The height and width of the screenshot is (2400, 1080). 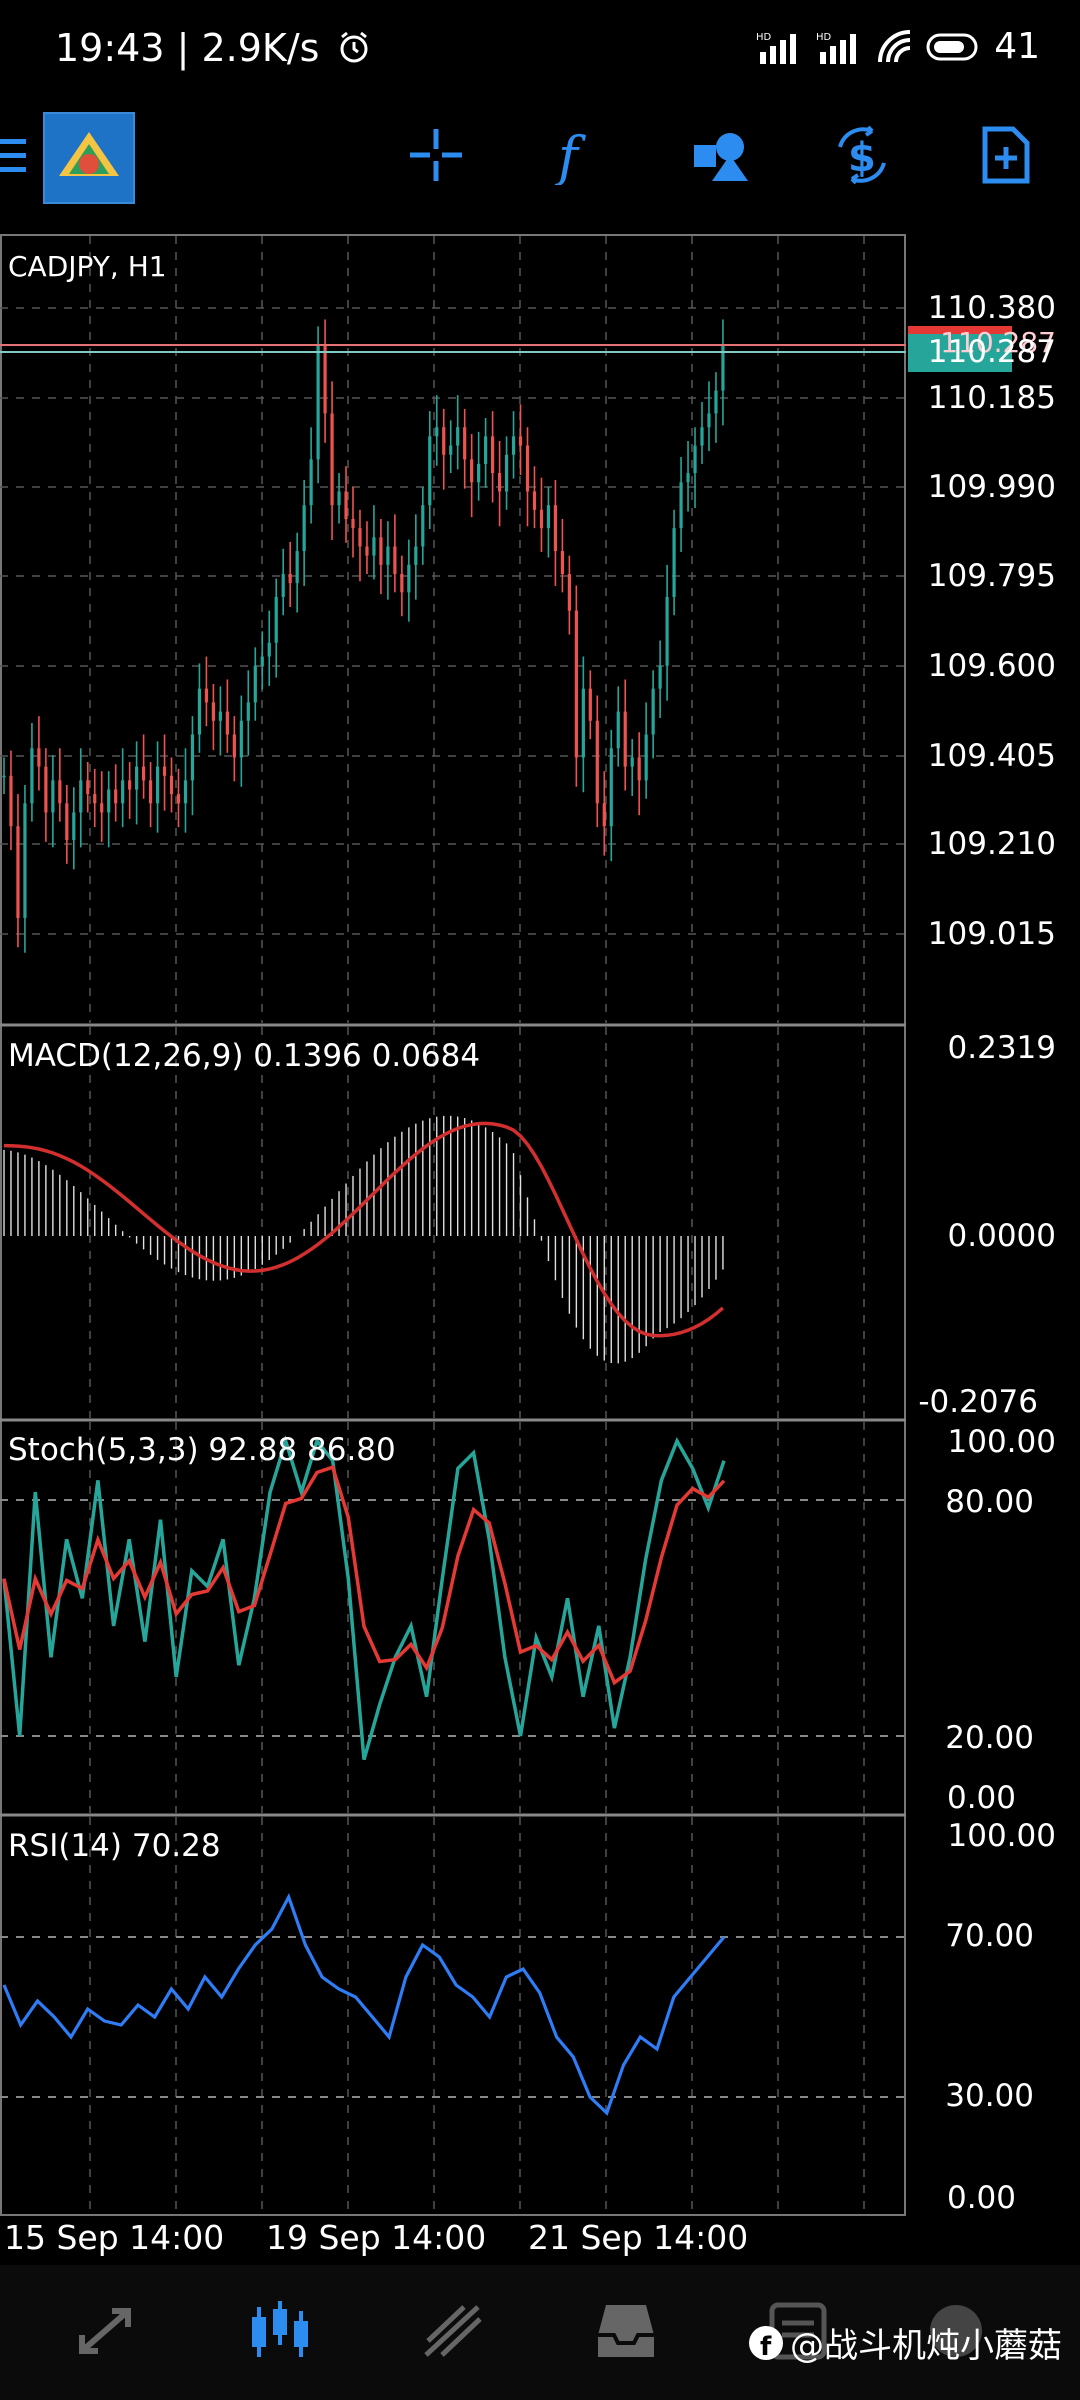 I want to click on objects-icon, so click(x=720, y=155).